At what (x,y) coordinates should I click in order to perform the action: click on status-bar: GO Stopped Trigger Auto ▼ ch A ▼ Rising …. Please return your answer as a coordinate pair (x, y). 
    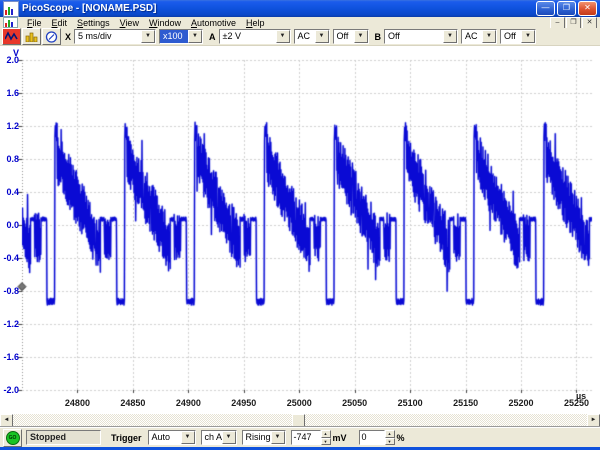
    Looking at the image, I should click on (300, 437).